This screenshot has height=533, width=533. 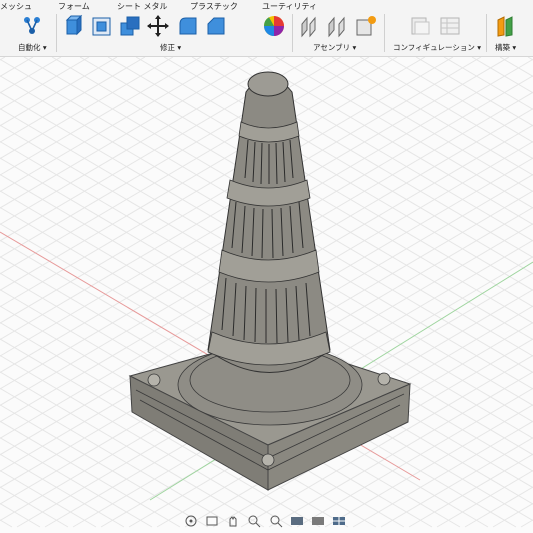 What do you see at coordinates (437, 47) in the screenshot?
I see `group-configuration: コンフィギュレーション ▾` at bounding box center [437, 47].